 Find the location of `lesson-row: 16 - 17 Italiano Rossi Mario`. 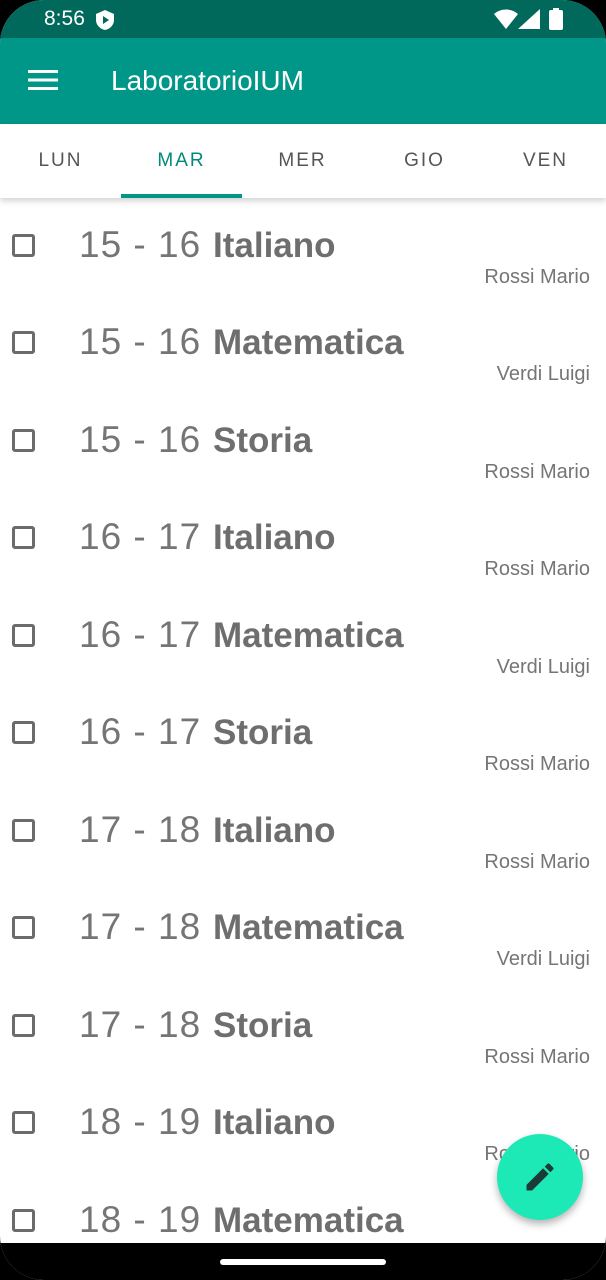

lesson-row: 16 - 17 Italiano Rossi Mario is located at coordinates (303, 538).